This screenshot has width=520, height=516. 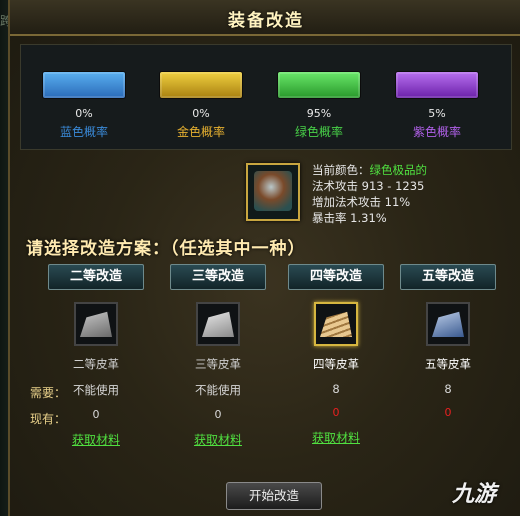 I want to click on option-grade-5: 五等改造 五等皮革 8 0, so click(x=448, y=341).